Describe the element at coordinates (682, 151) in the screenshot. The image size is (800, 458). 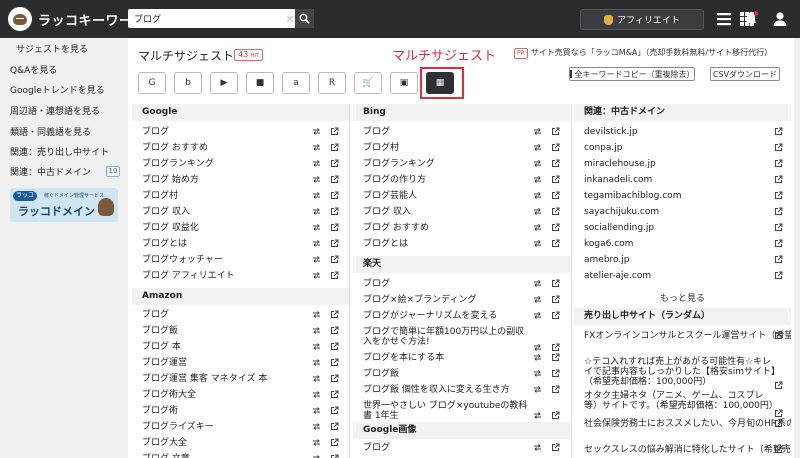
I see `domain-row: conpa.jp` at that location.